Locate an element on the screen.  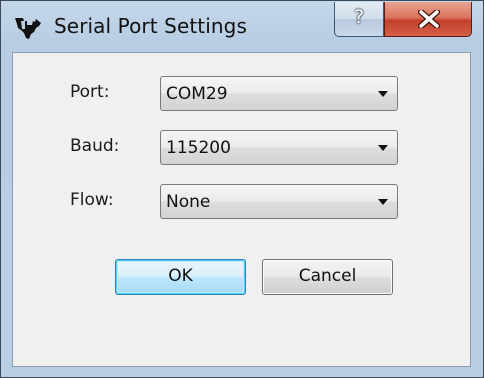
close-icon is located at coordinates (429, 19).